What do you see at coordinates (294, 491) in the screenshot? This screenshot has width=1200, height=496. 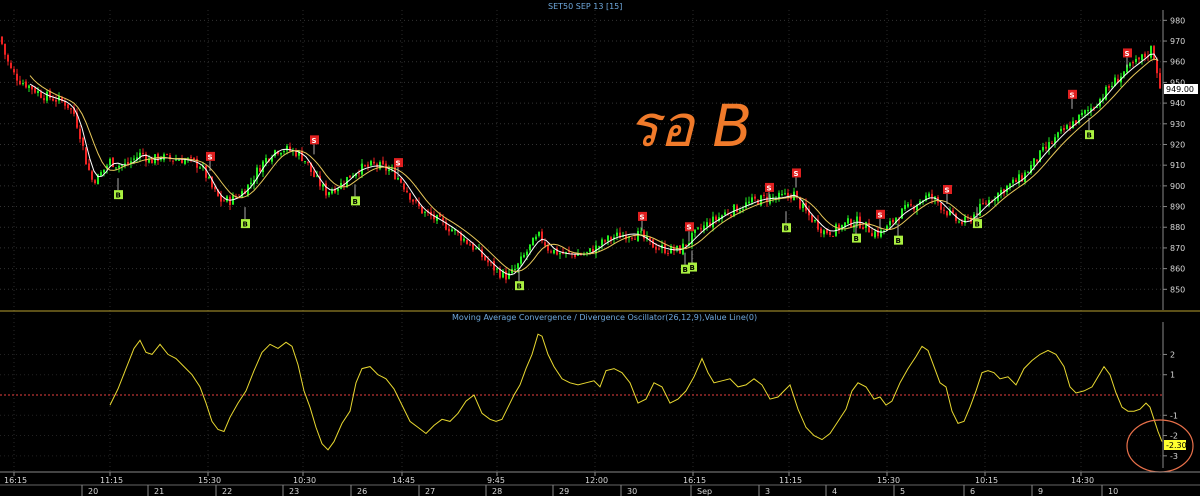 I see `date-label: 23` at bounding box center [294, 491].